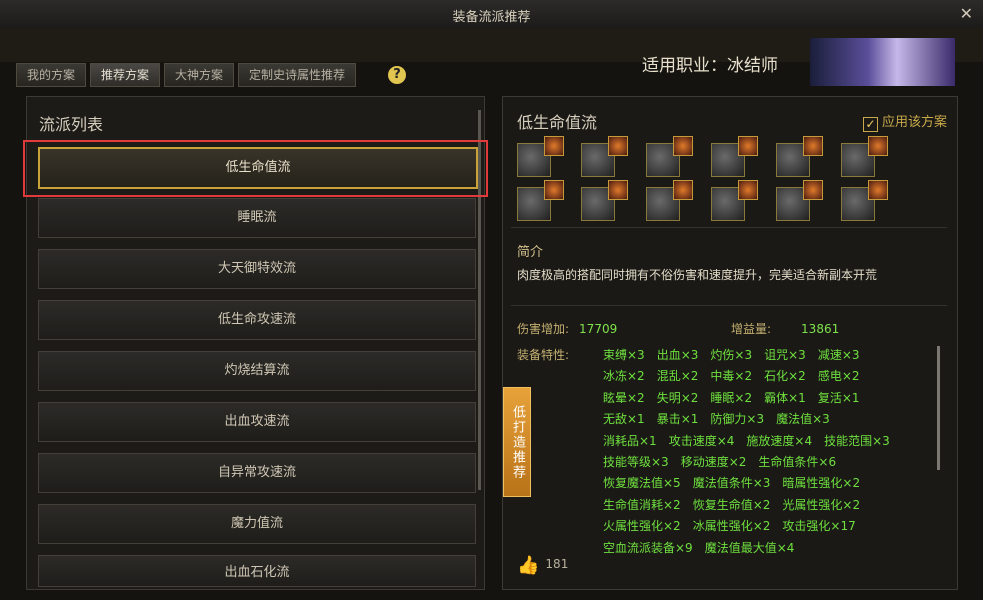 The image size is (983, 600). Describe the element at coordinates (567, 328) in the screenshot. I see `damage-stat: 伤害增加: 17709` at that location.